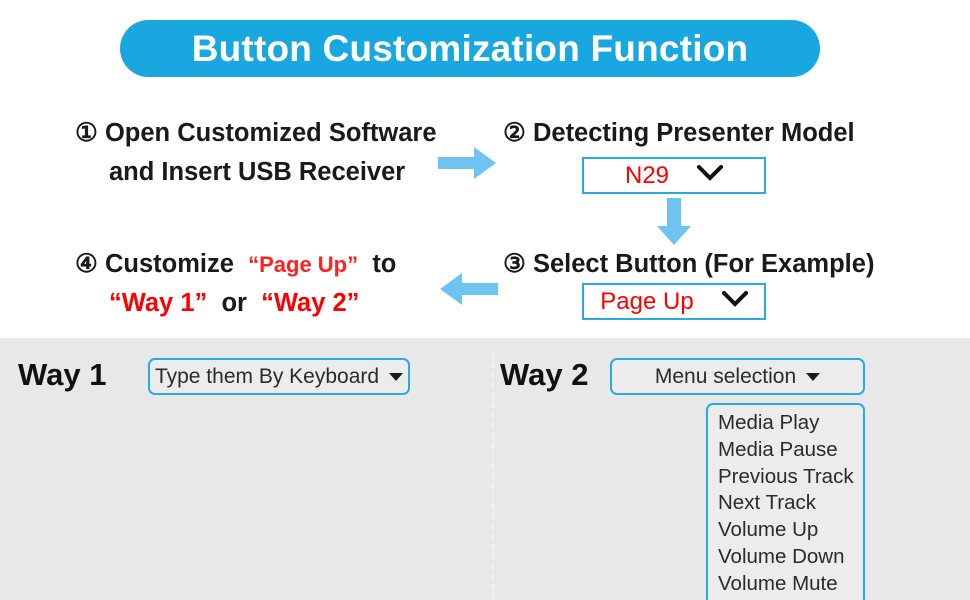  Describe the element at coordinates (86, 133) in the screenshot. I see `step-1-number: ①` at that location.